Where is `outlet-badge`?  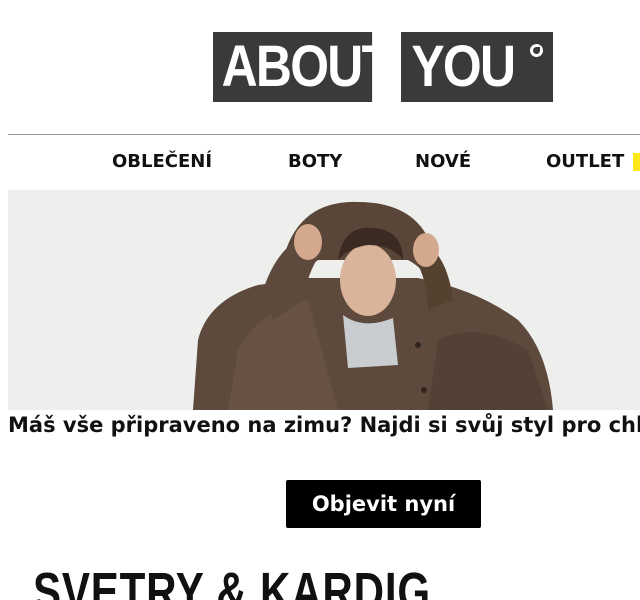
outlet-badge is located at coordinates (636, 162).